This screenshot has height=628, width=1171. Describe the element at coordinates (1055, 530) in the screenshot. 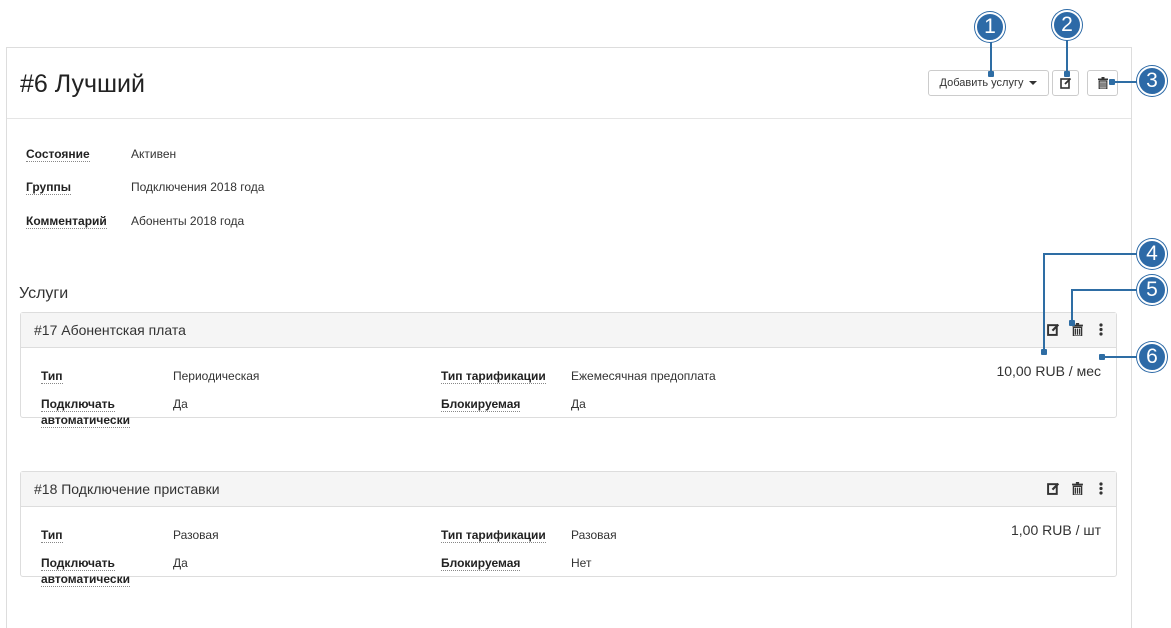

I see `service-price: 1,00 RUB / шт` at that location.